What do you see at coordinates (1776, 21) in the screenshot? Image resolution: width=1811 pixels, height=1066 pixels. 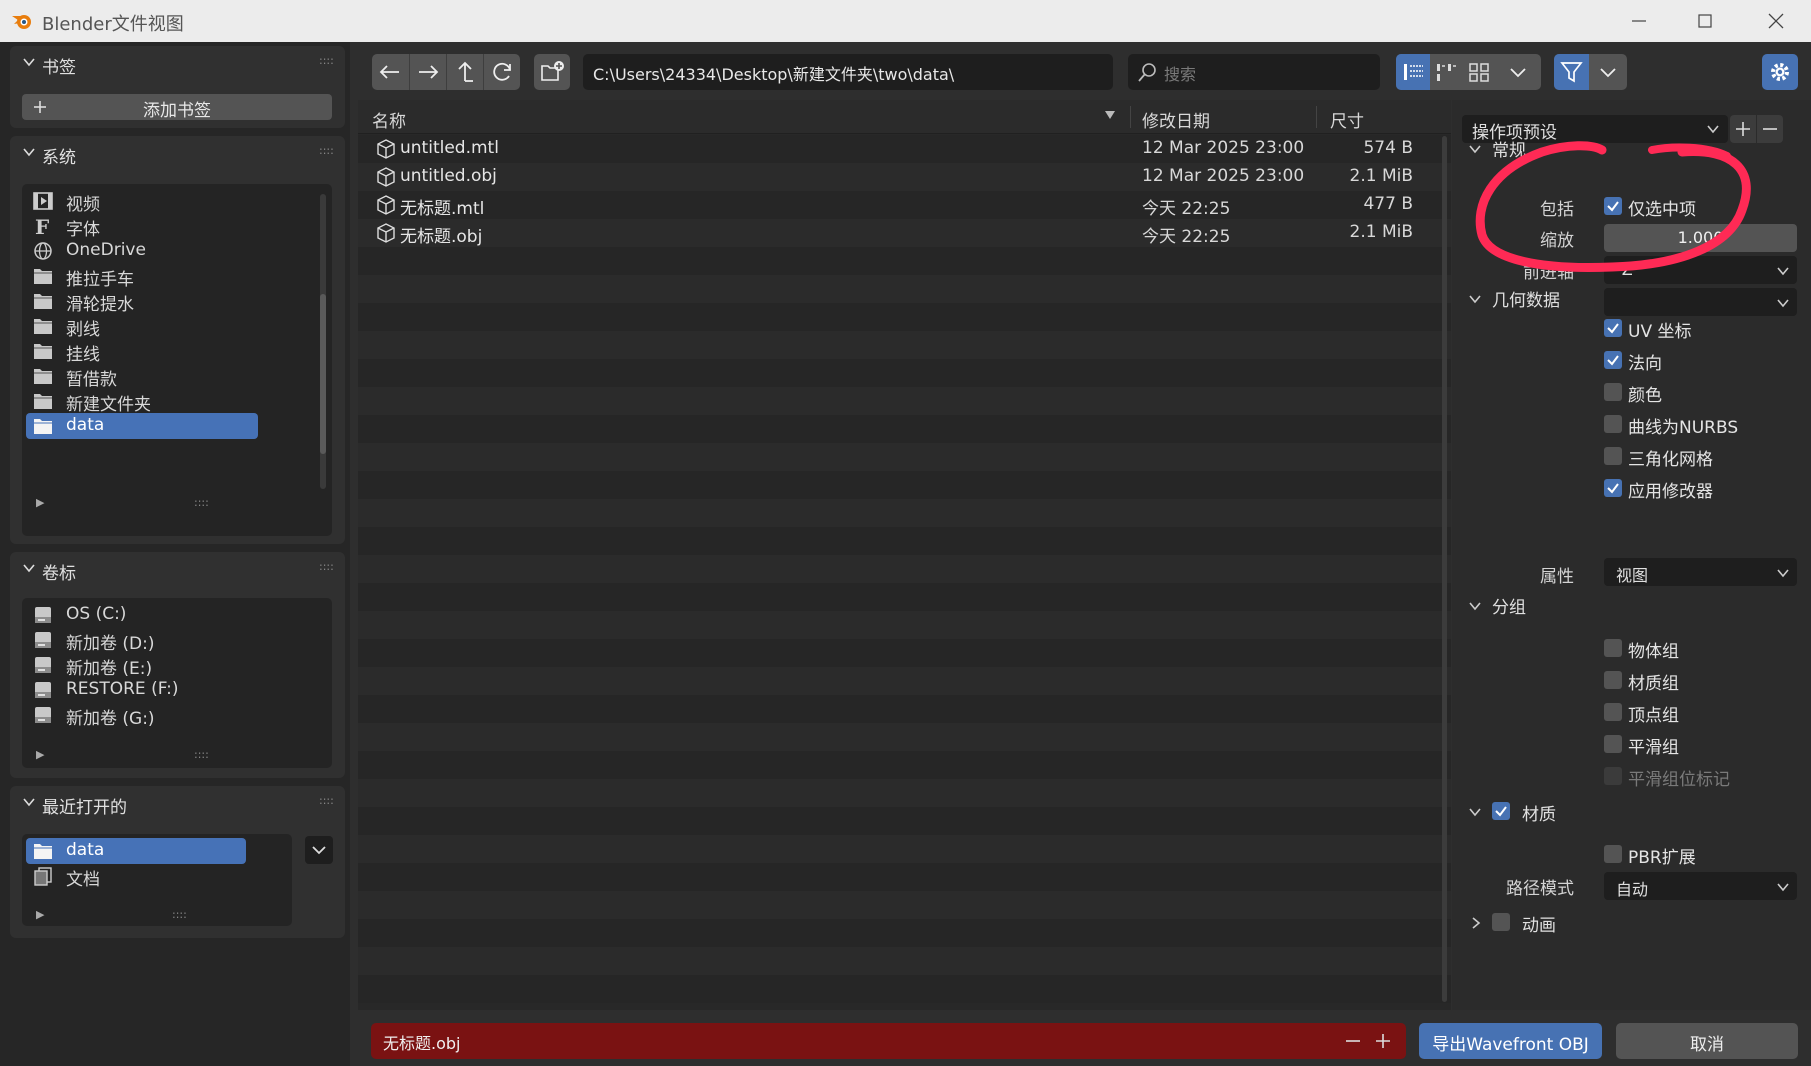 I see `close-icon` at bounding box center [1776, 21].